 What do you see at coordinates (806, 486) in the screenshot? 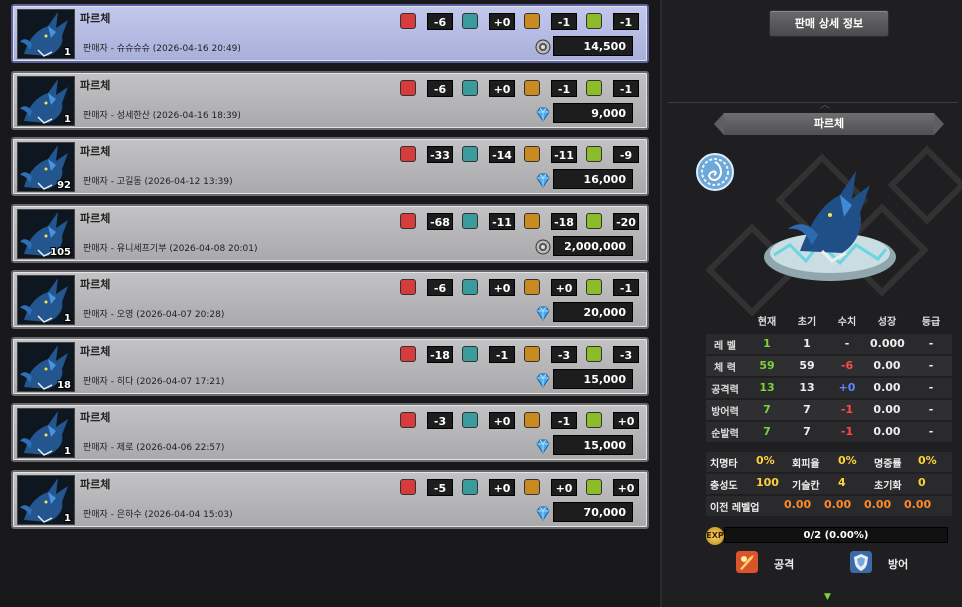
I see `extra-stat-label: 기술칸` at bounding box center [806, 486].